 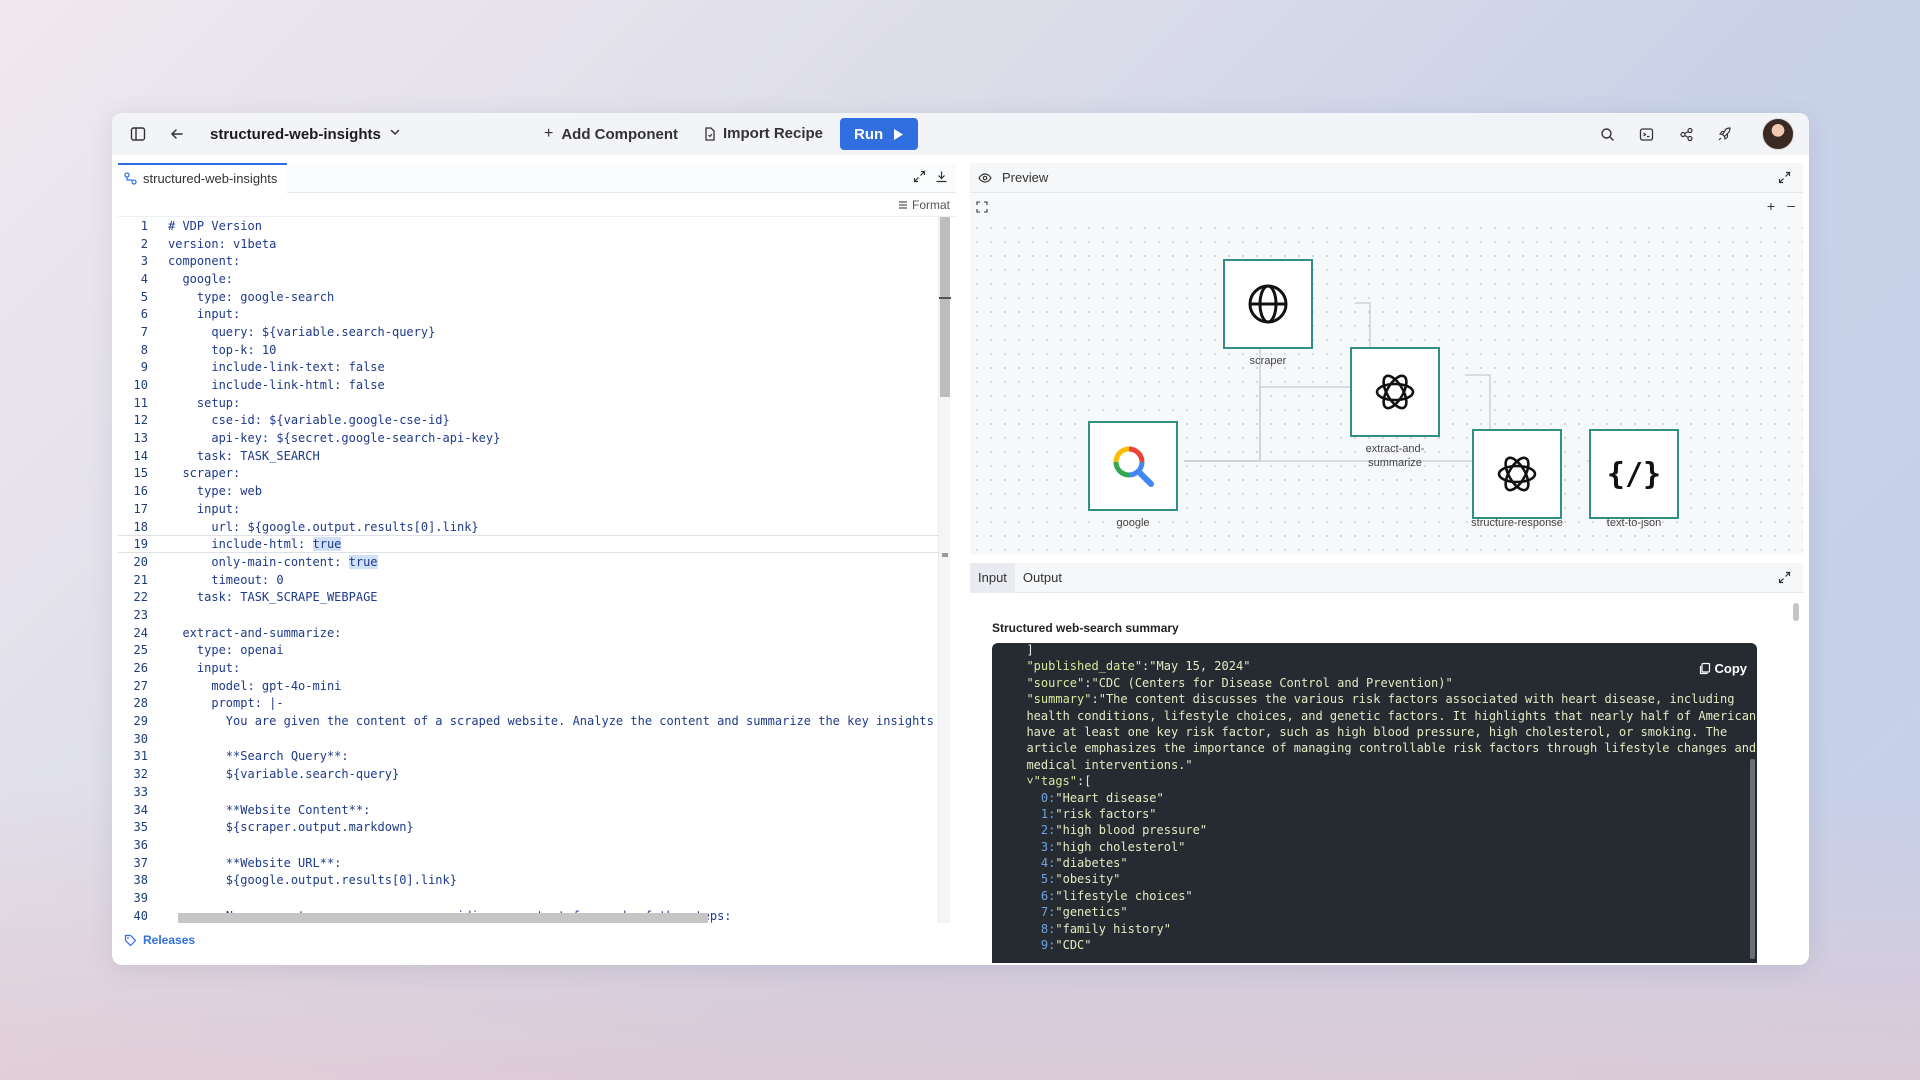 I want to click on json-line: 2: "high blood pressure", so click(x=1384, y=831).